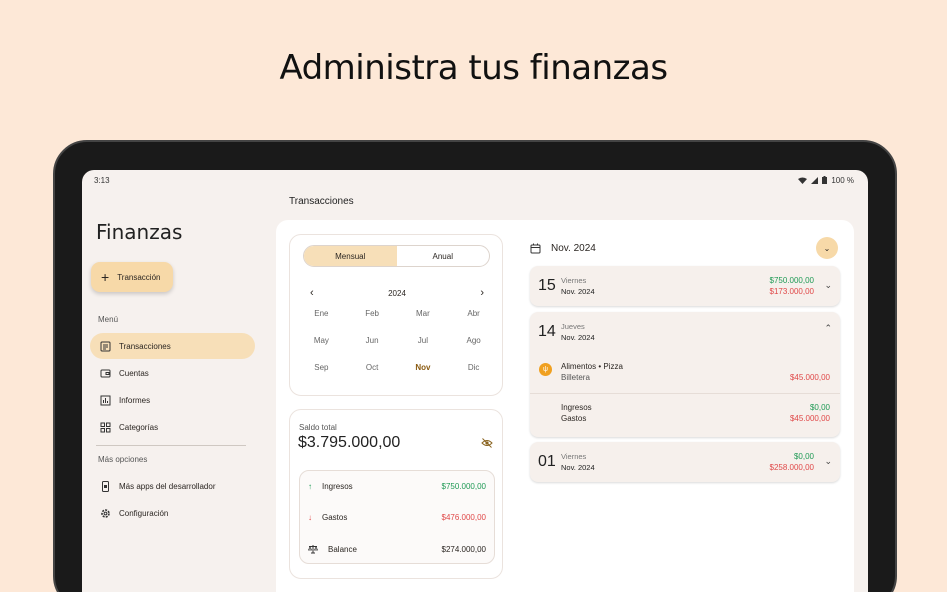  I want to click on month-ago: Ago, so click(473, 342).